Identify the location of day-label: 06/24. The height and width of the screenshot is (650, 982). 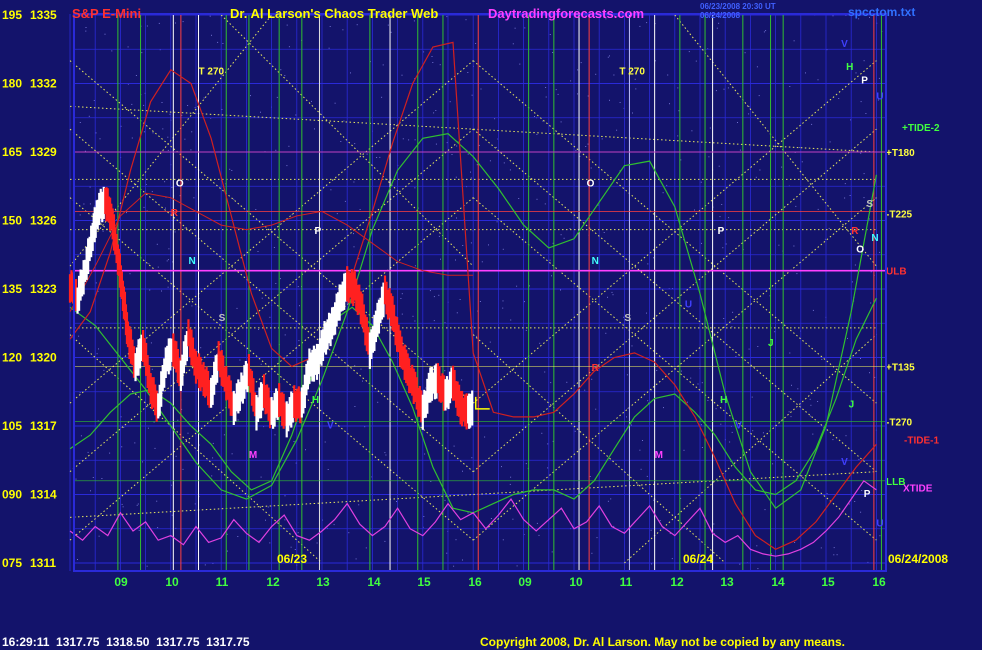
(698, 559).